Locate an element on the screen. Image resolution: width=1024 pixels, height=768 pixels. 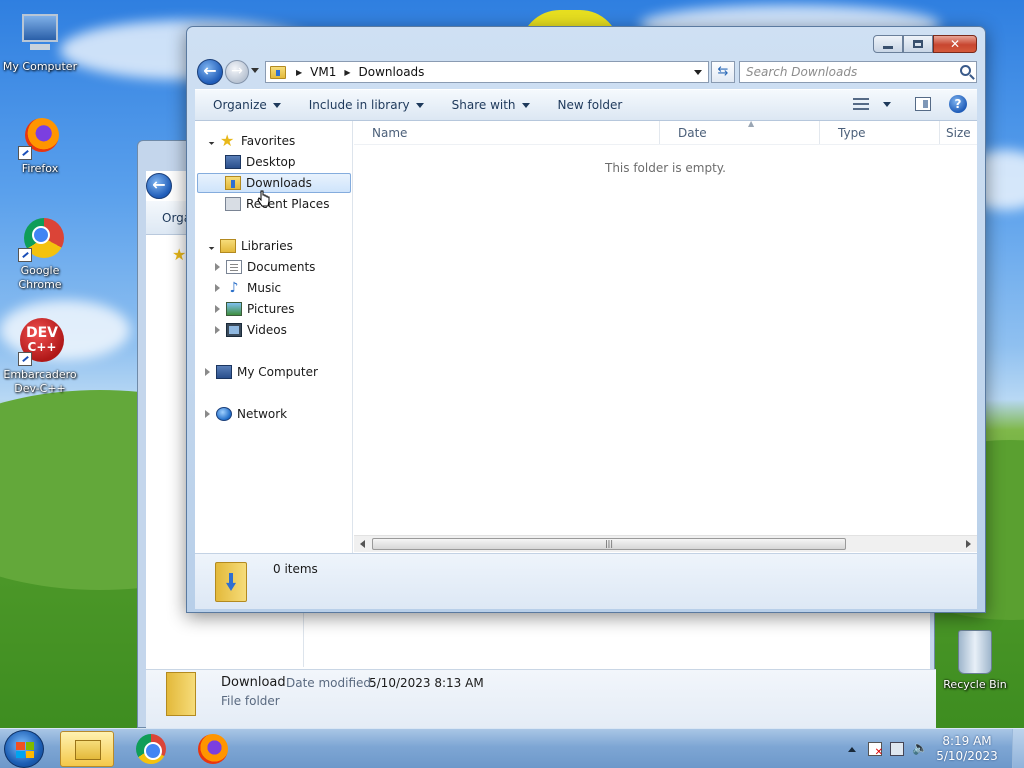
include-in-library-button: Include in library is located at coordinates (366, 105).